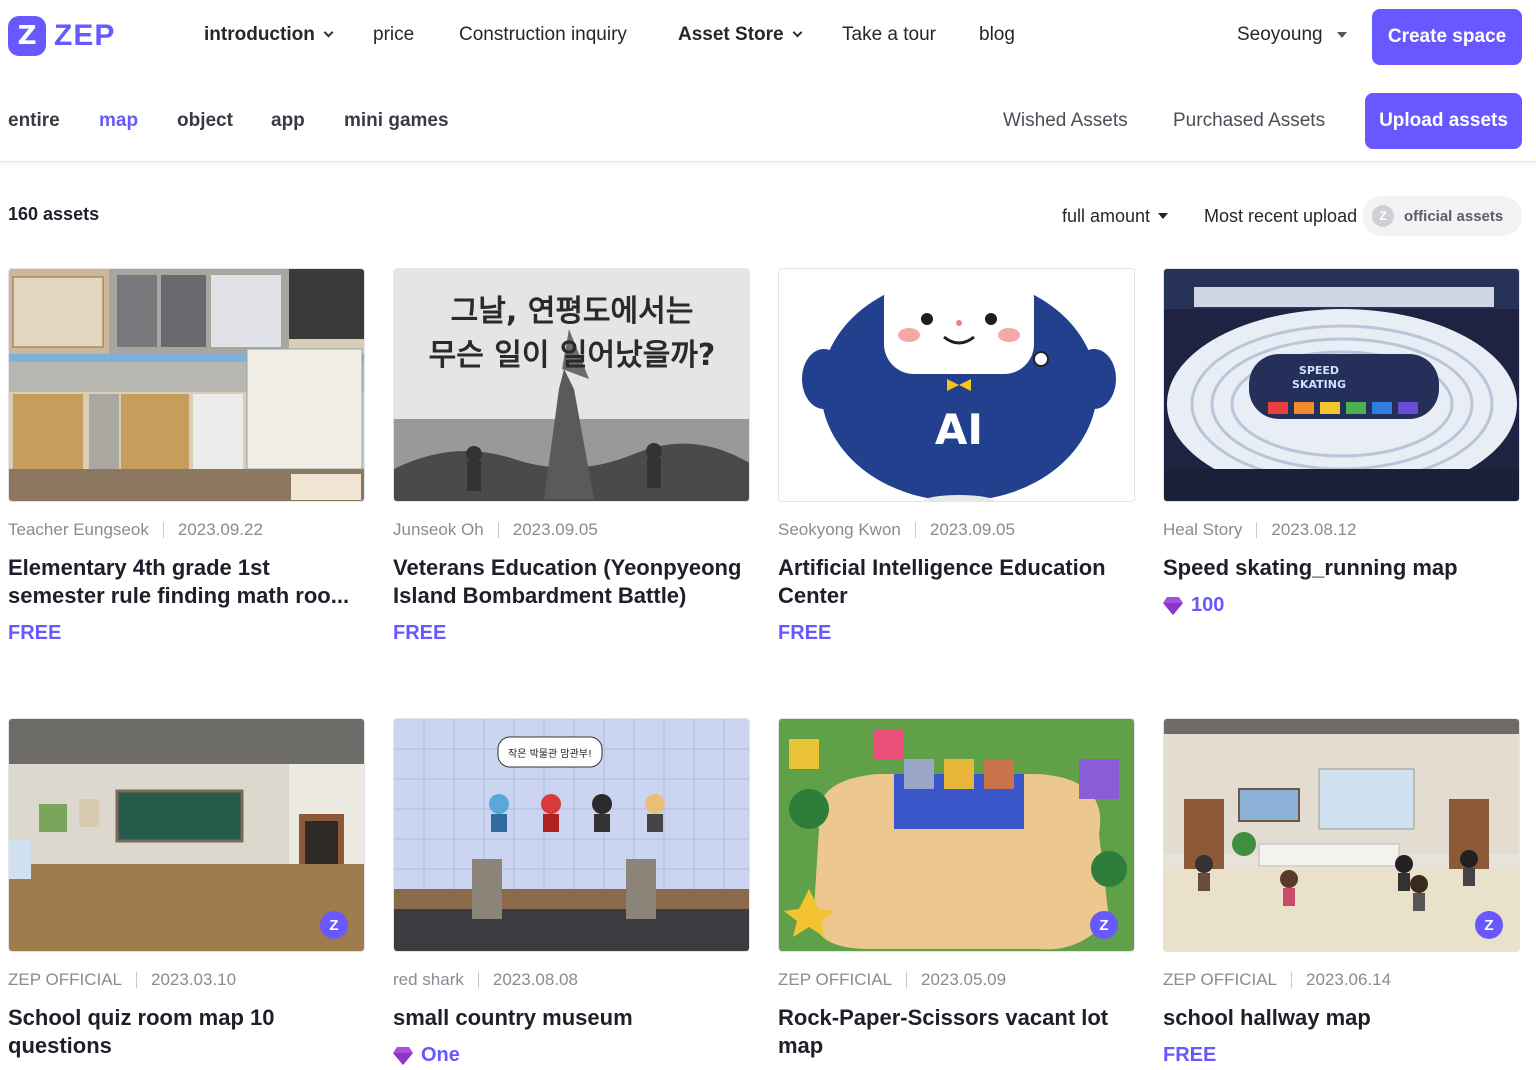 This screenshot has height=1070, width=1536. What do you see at coordinates (186, 1032) in the screenshot?
I see `card-title: School quiz room map 10 questions` at bounding box center [186, 1032].